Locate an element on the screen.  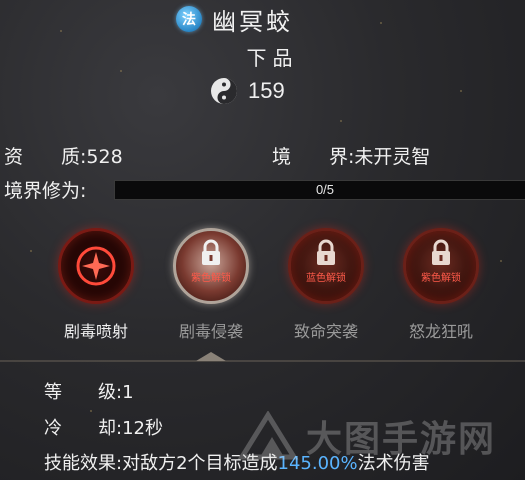
skill-glyph-icon is located at coordinates (96, 266).